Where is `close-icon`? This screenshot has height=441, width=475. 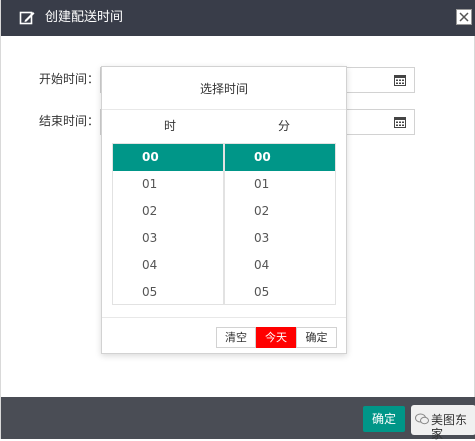
close-icon is located at coordinates (464, 17).